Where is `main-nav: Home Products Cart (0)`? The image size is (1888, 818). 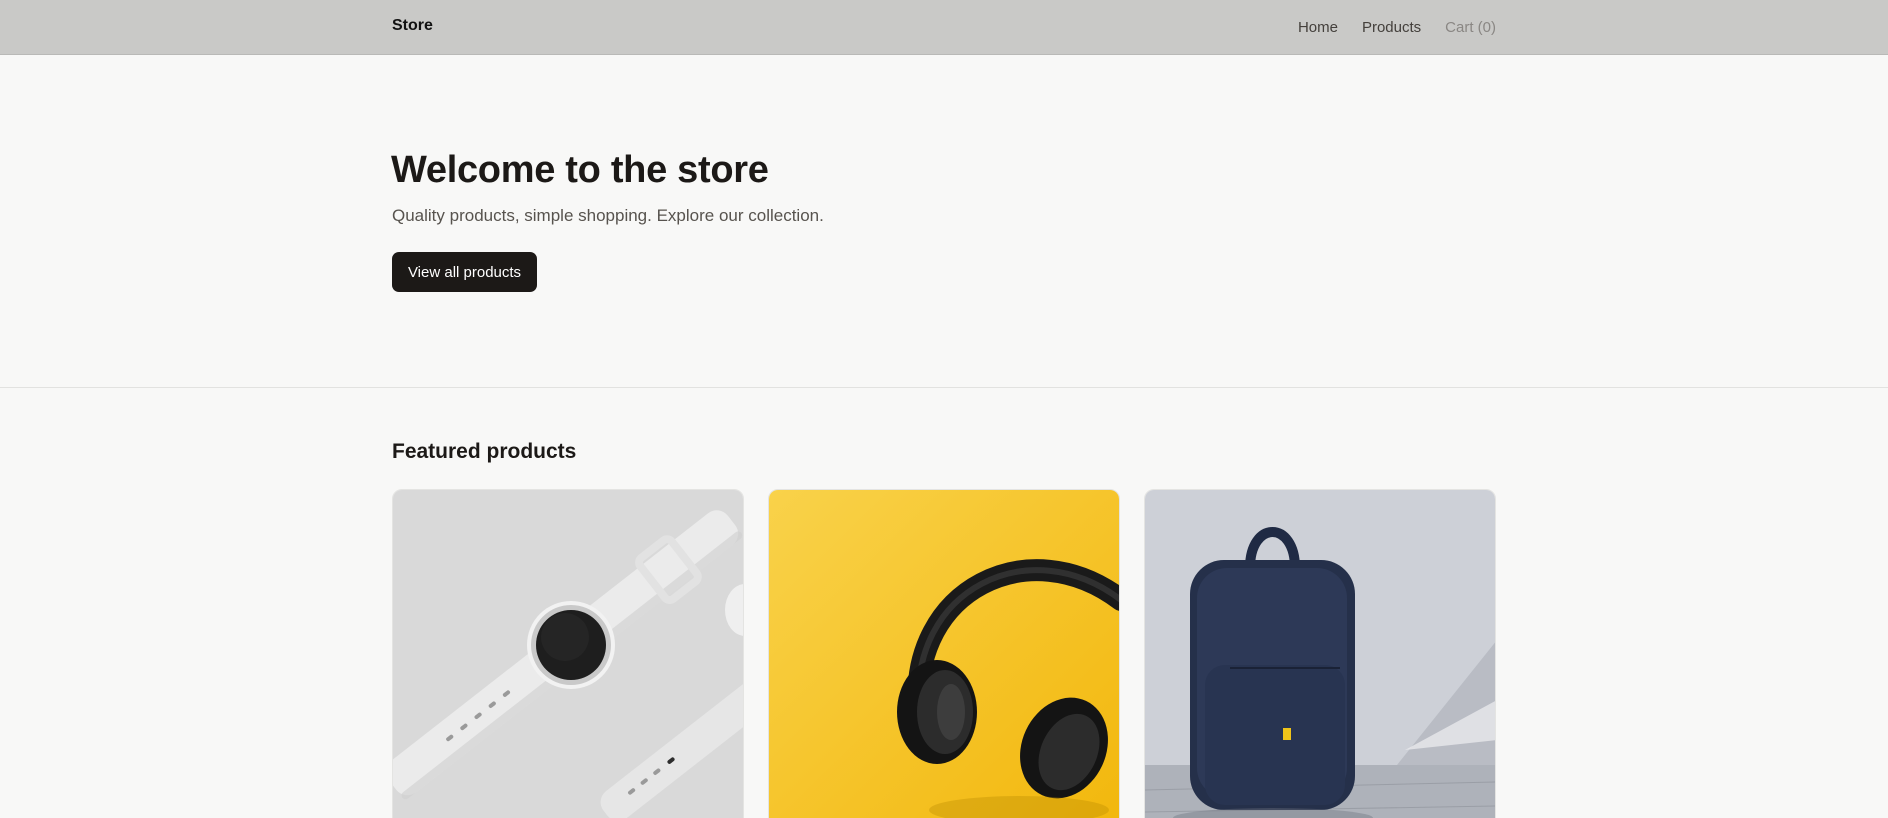
main-nav: Home Products Cart (0) is located at coordinates (1397, 27).